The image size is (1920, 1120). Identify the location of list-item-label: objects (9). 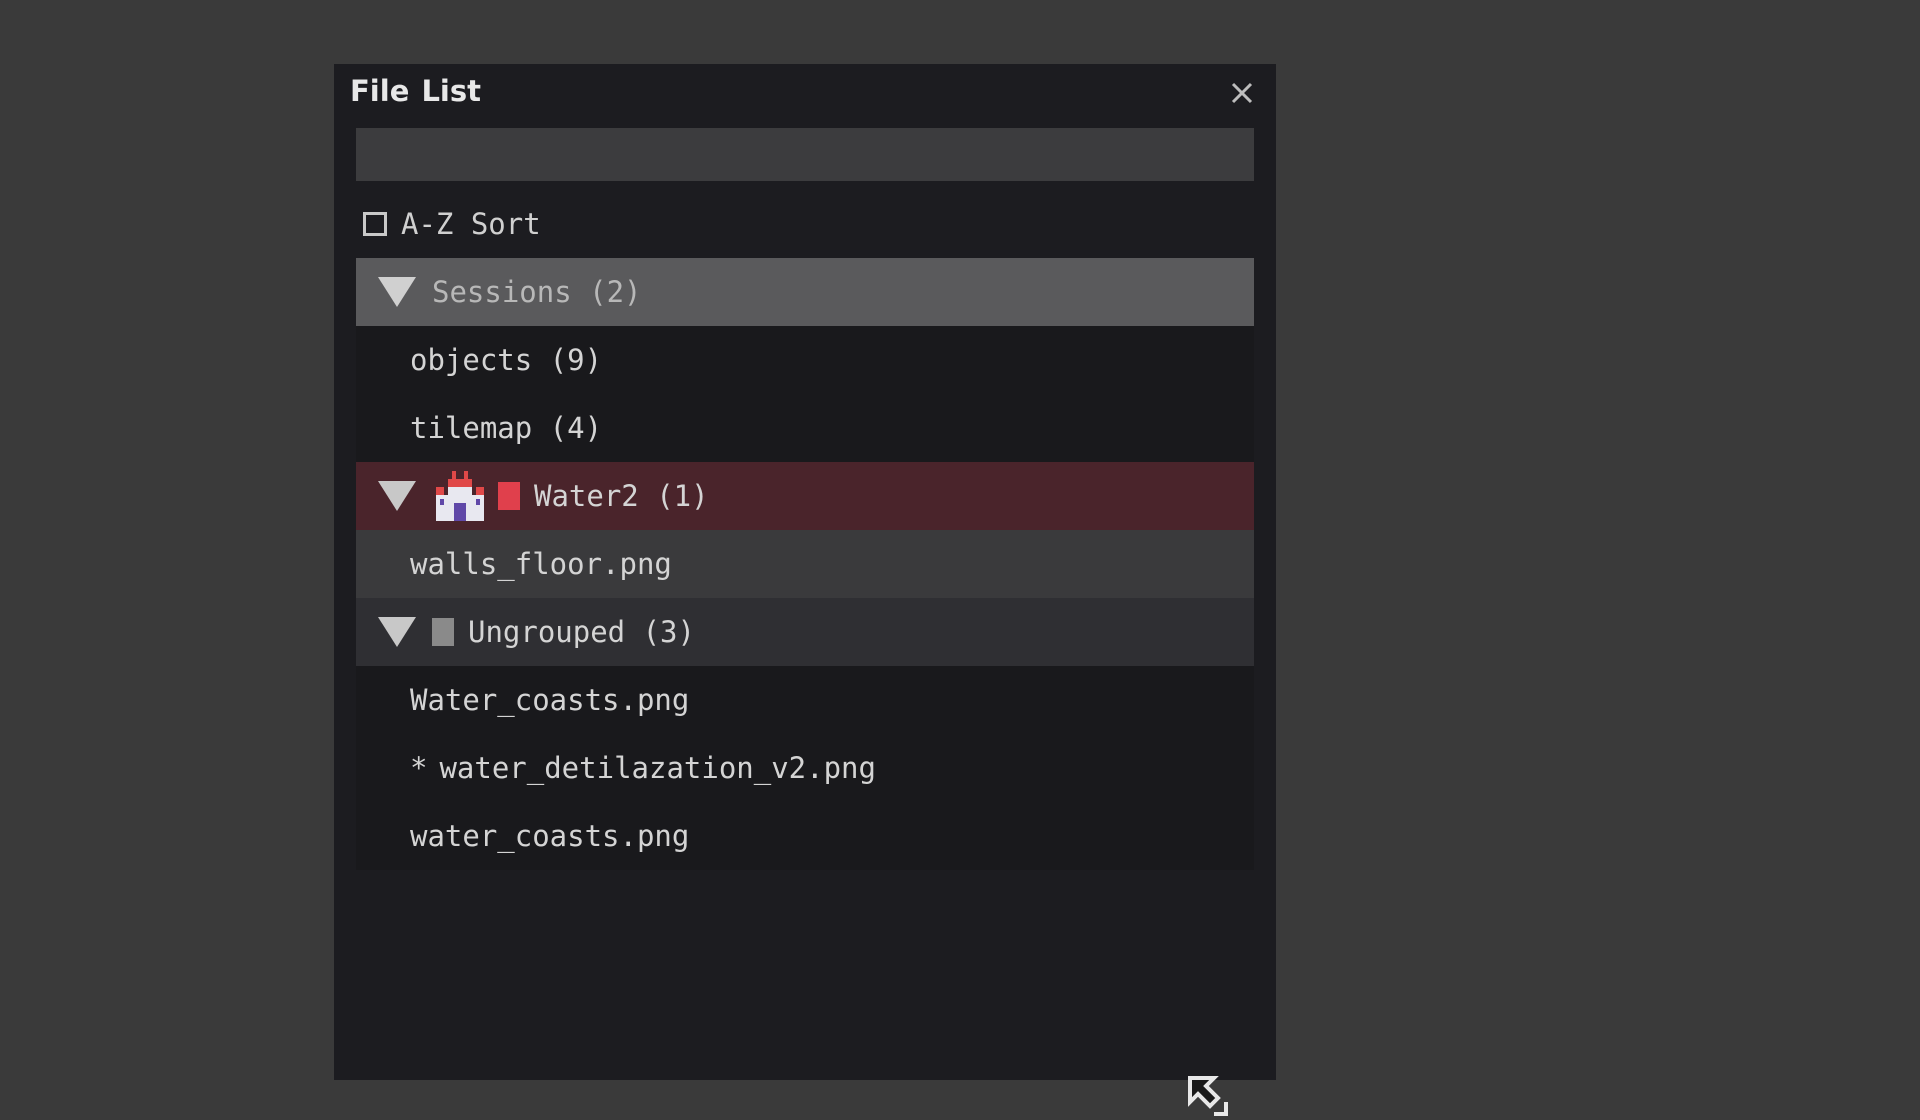
(506, 360).